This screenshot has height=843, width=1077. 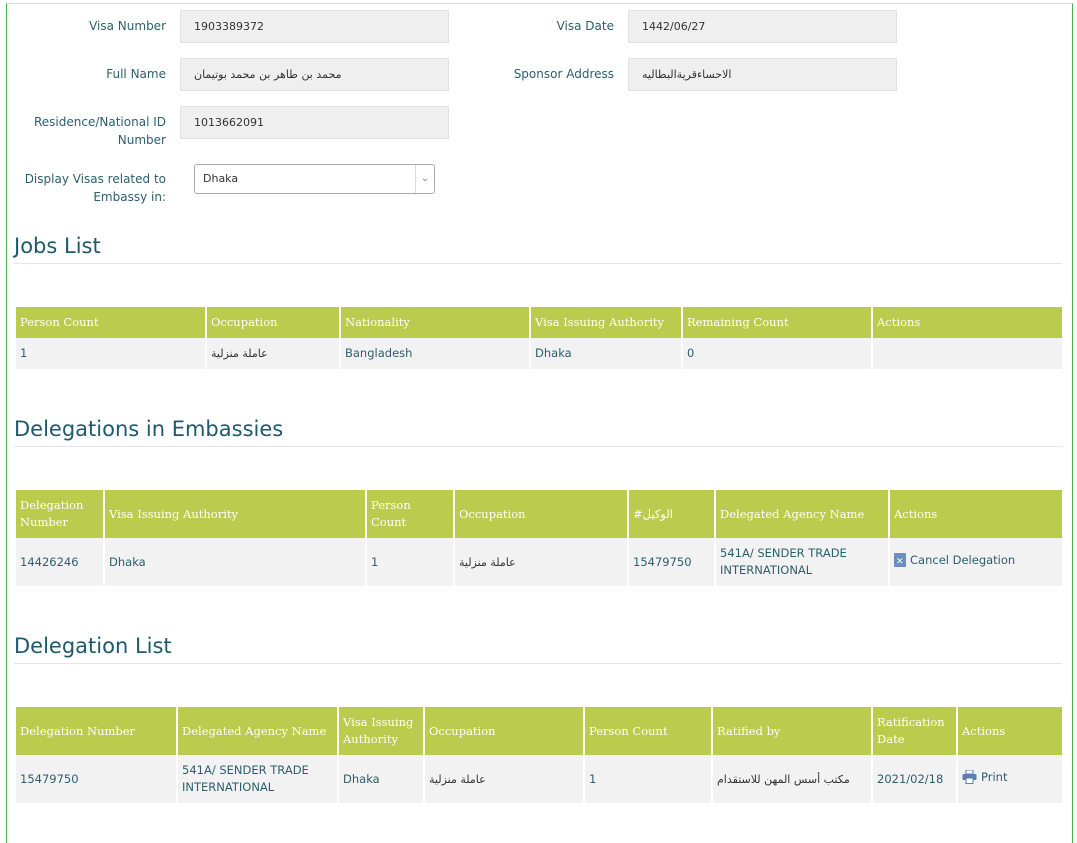 I want to click on cancel-delegation-label: Cancel Delegation, so click(x=963, y=559).